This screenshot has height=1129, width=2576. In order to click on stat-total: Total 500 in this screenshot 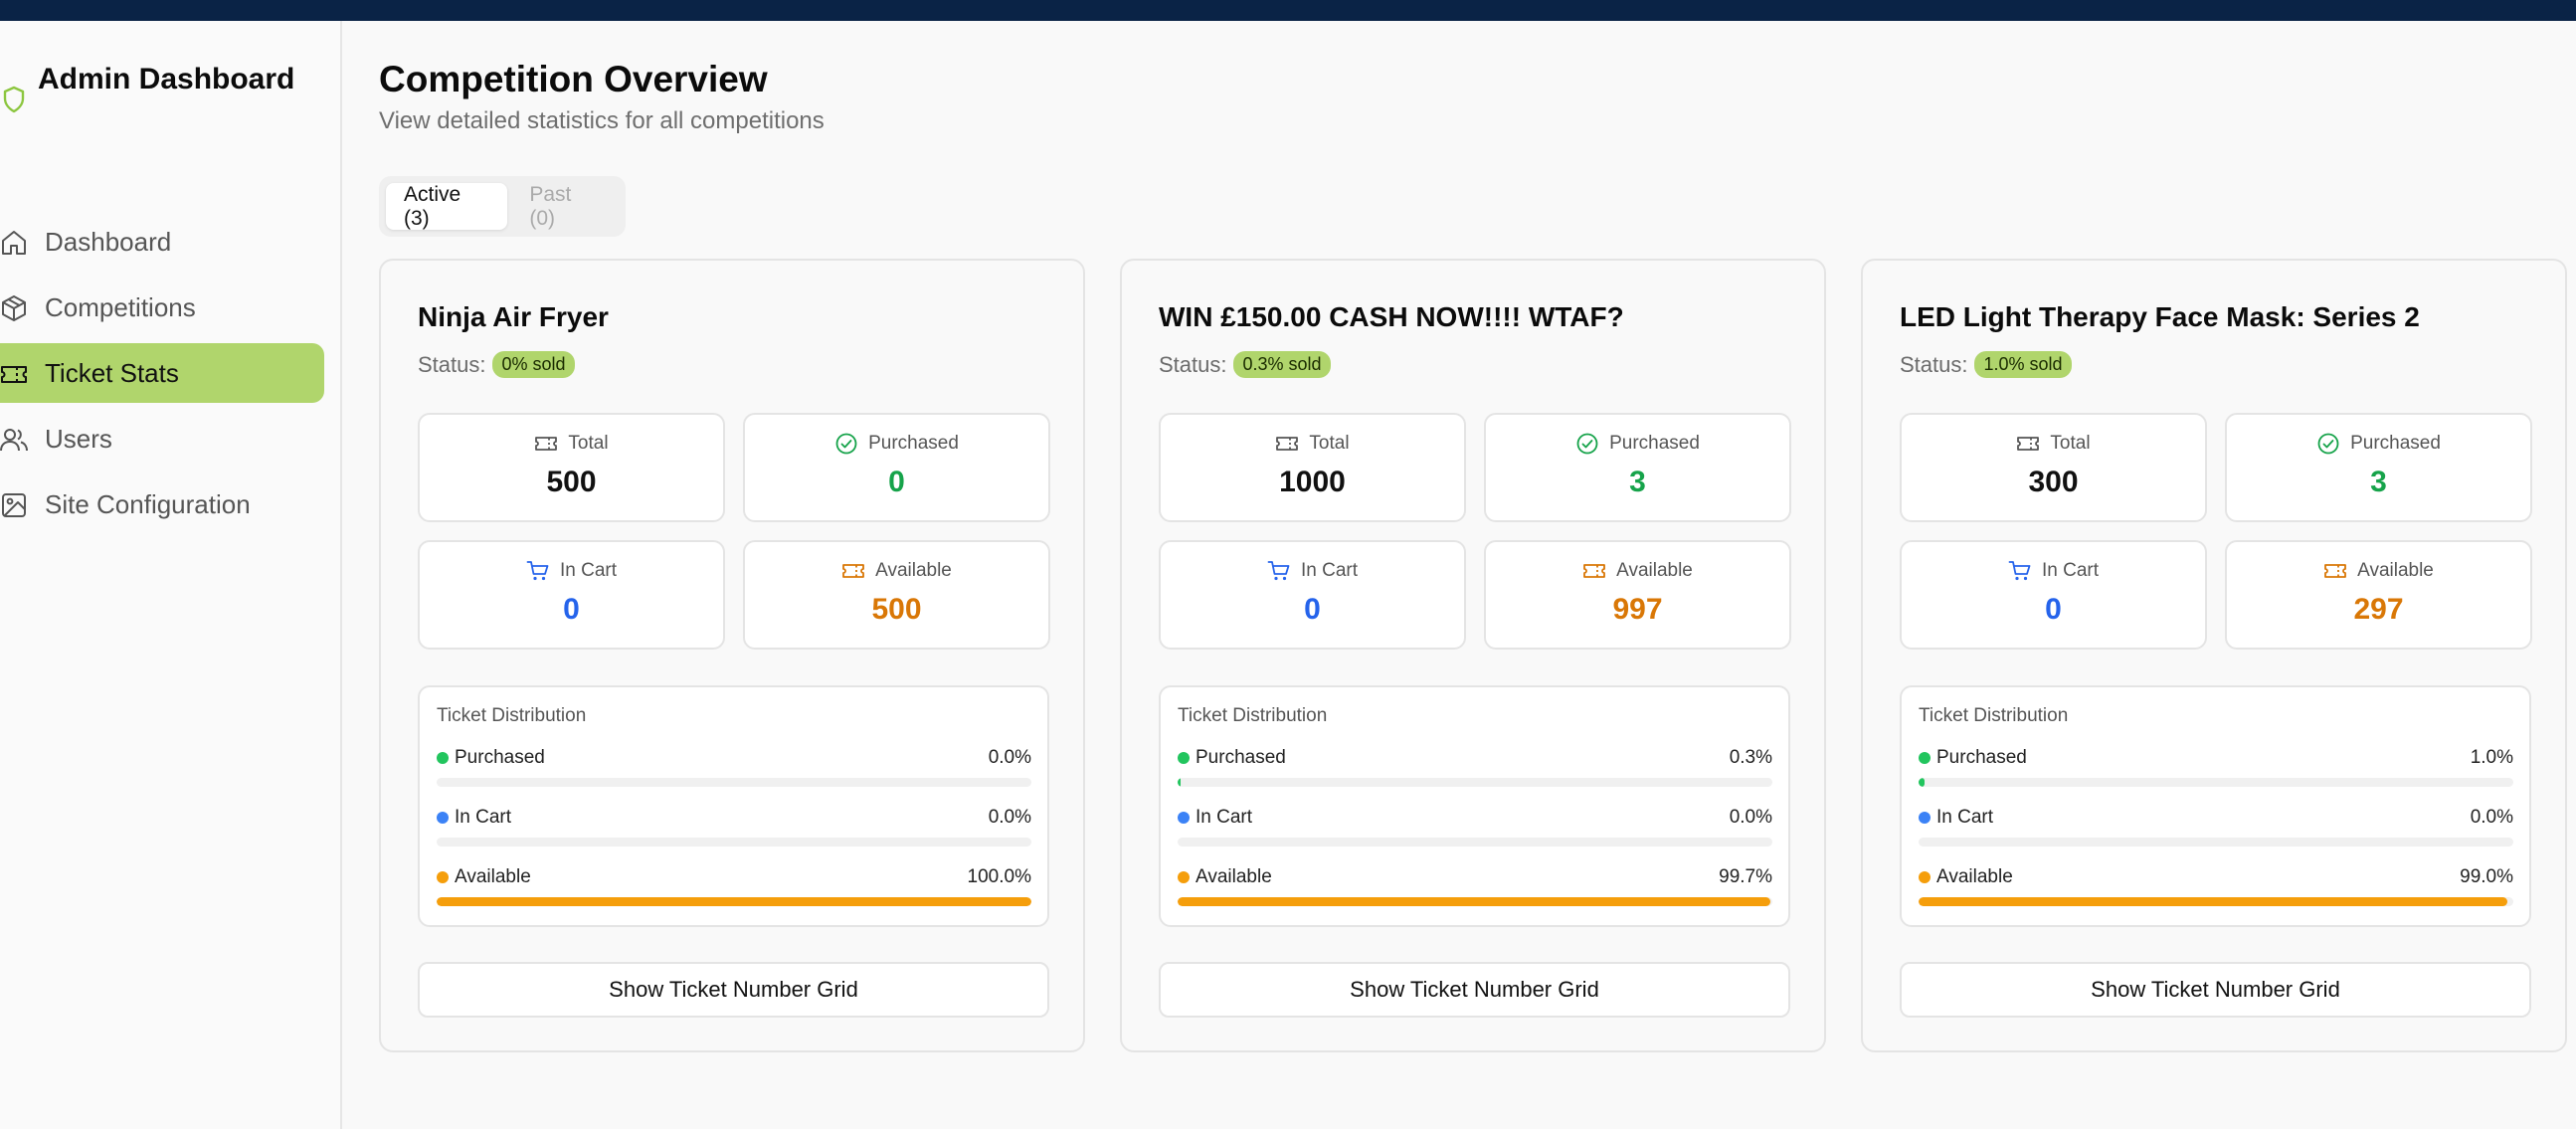, I will do `click(571, 467)`.